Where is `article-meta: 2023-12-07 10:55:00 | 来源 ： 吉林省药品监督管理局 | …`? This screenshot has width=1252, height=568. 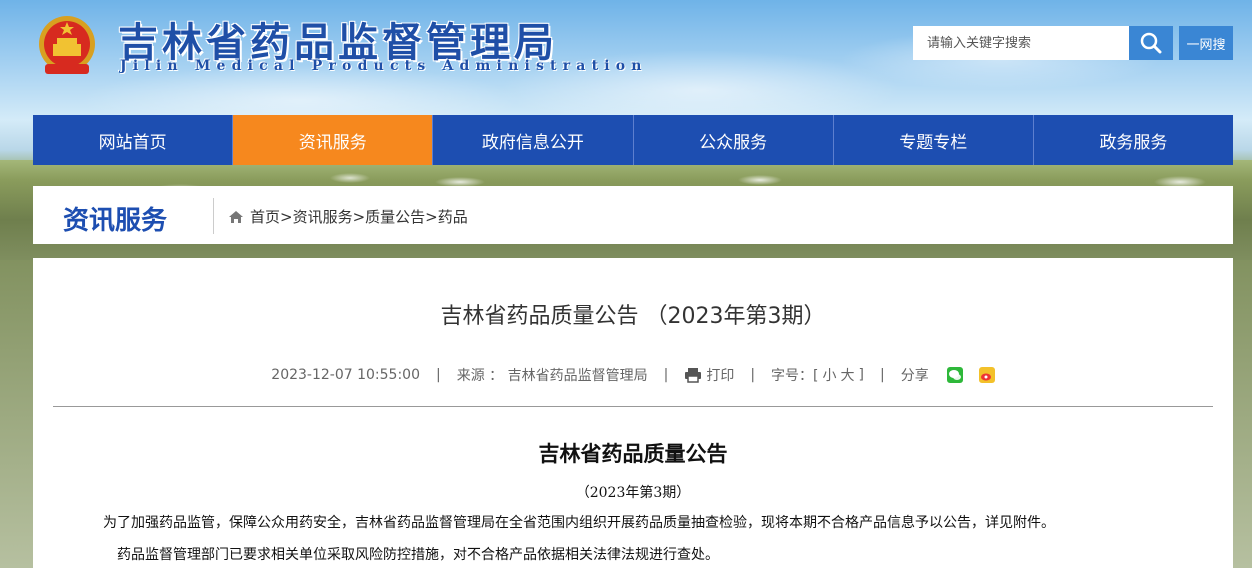
article-meta: 2023-12-07 10:55:00 | 来源 ： 吉林省药品监督管理局 | … is located at coordinates (633, 375).